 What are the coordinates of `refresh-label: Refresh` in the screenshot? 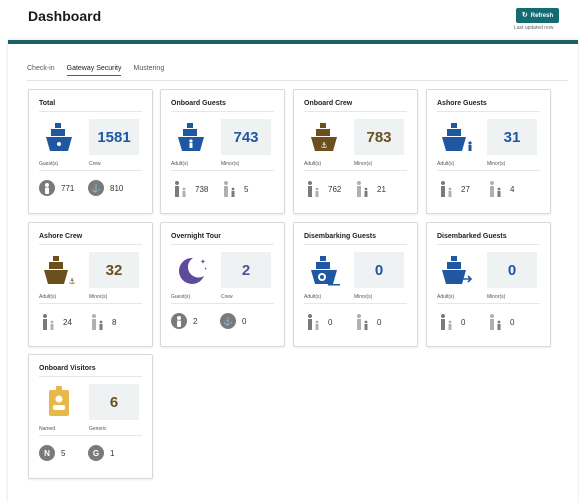 It's located at (542, 15).